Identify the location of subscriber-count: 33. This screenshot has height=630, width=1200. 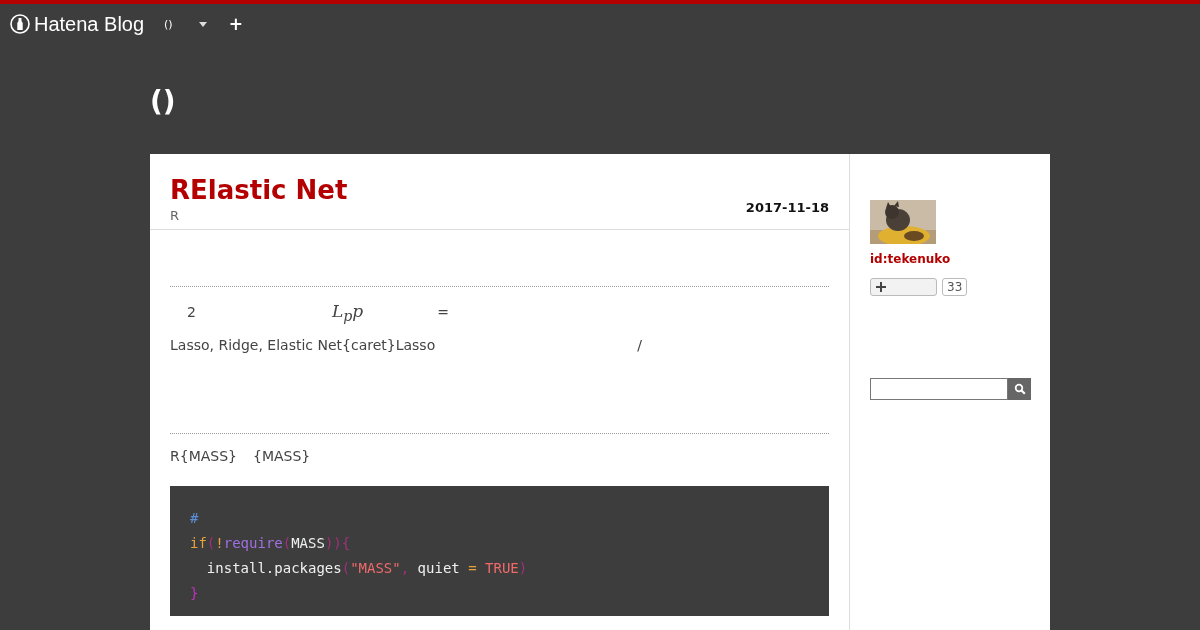
(955, 287).